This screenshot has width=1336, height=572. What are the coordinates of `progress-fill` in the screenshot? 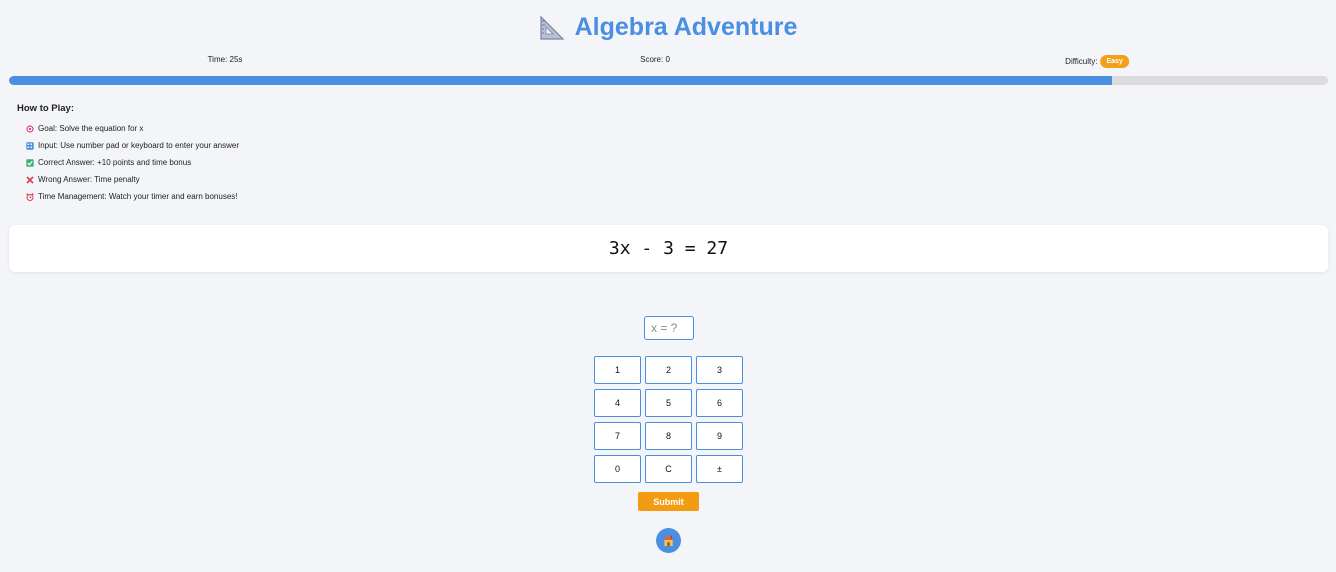 It's located at (560, 80).